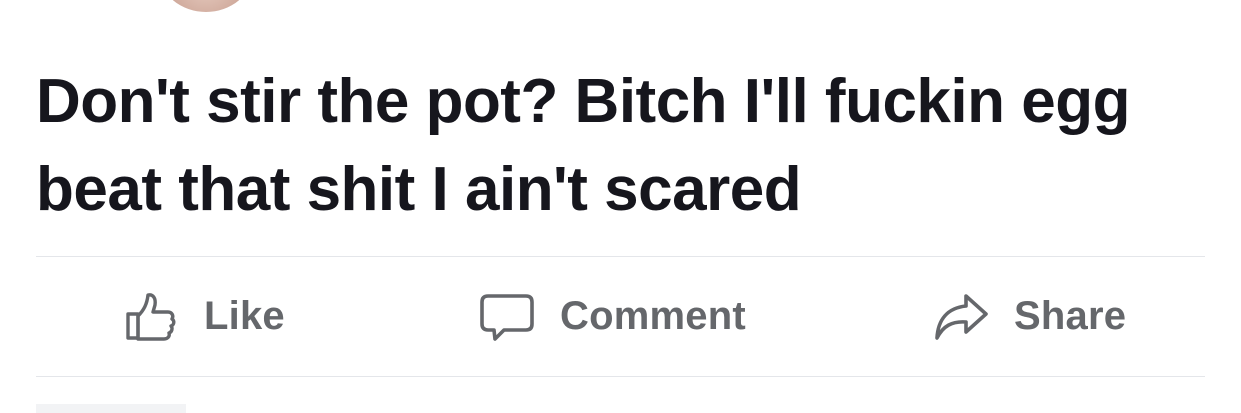 Image resolution: width=1241 pixels, height=413 pixels. I want to click on share-label: Share, so click(1070, 316).